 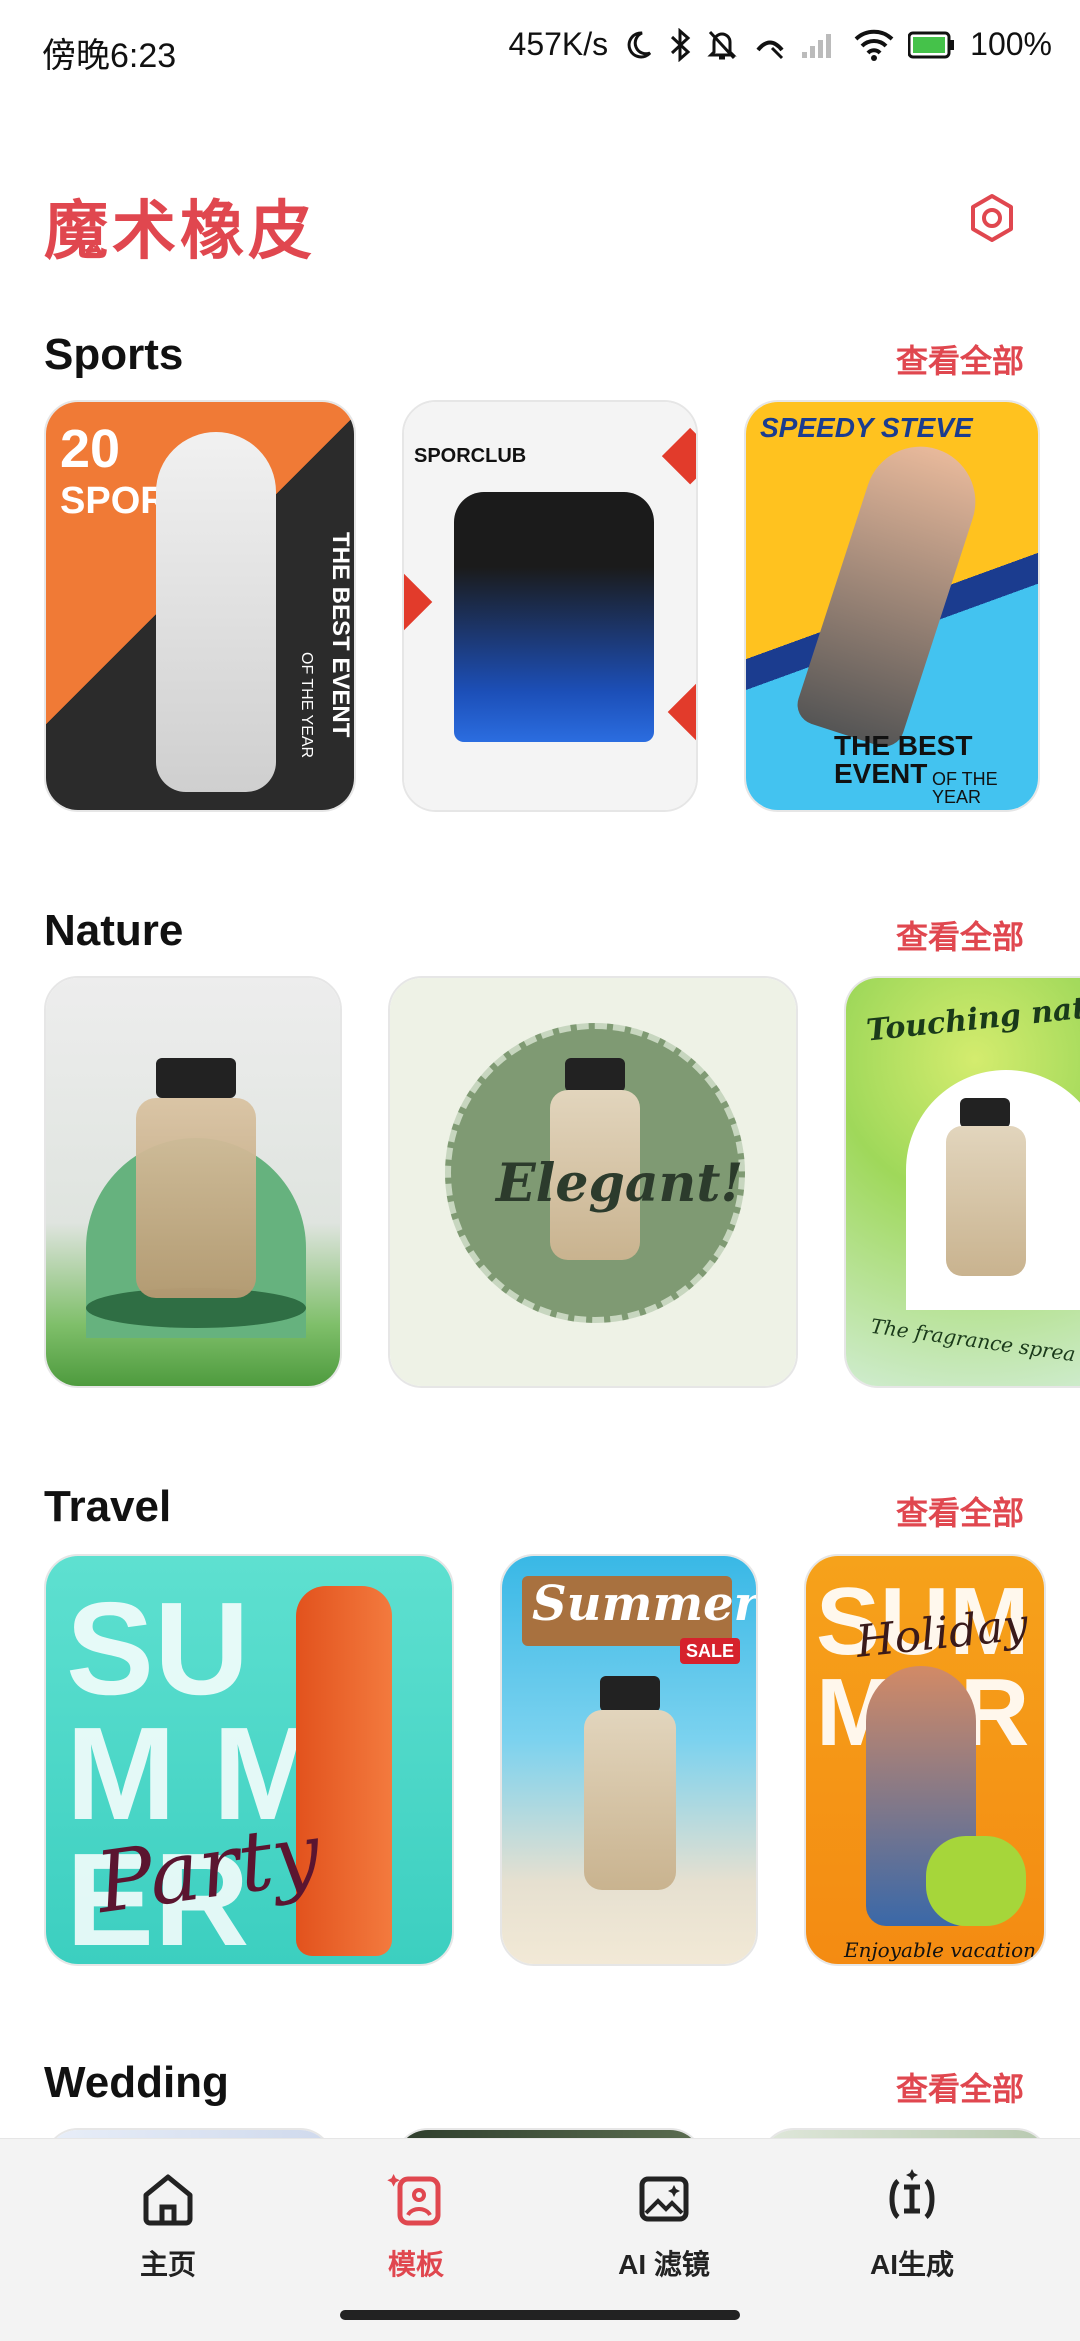 What do you see at coordinates (114, 354) in the screenshot?
I see `section-title-sports: Sports` at bounding box center [114, 354].